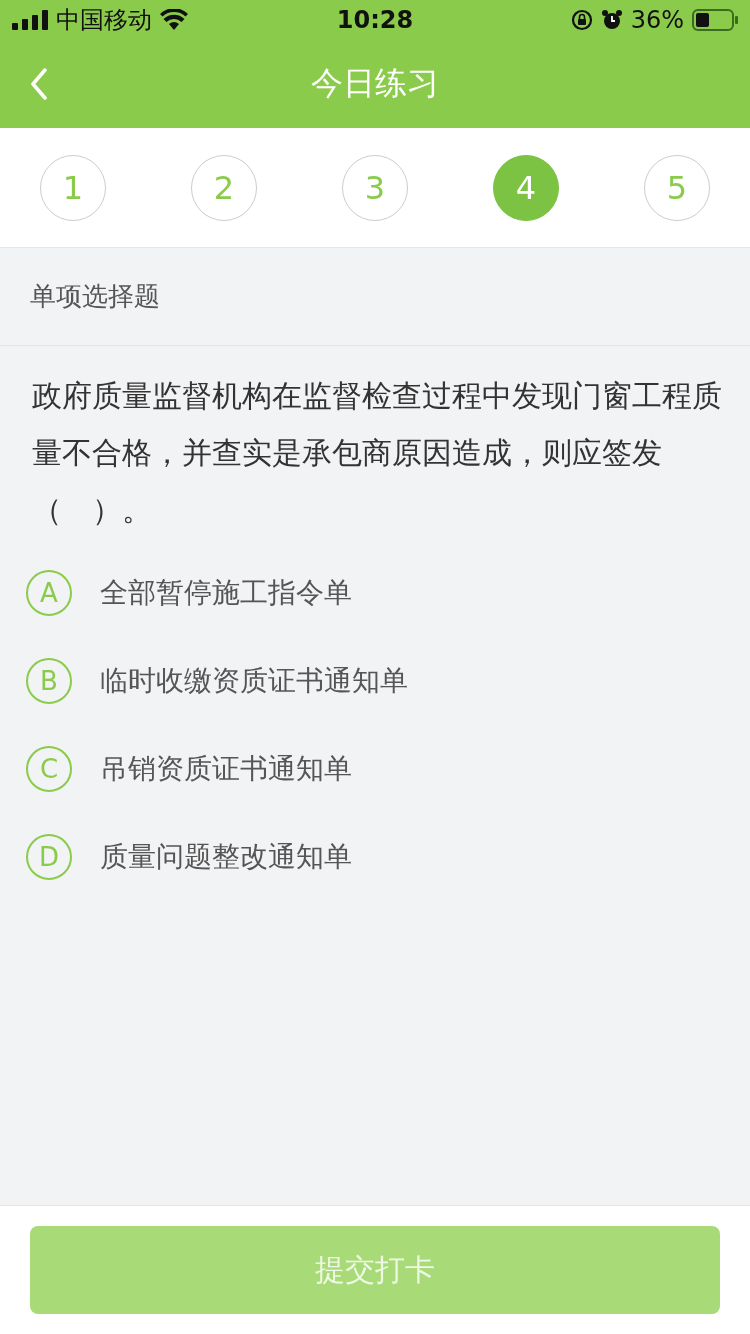  Describe the element at coordinates (95, 296) in the screenshot. I see `question-type: 单项选择题` at that location.